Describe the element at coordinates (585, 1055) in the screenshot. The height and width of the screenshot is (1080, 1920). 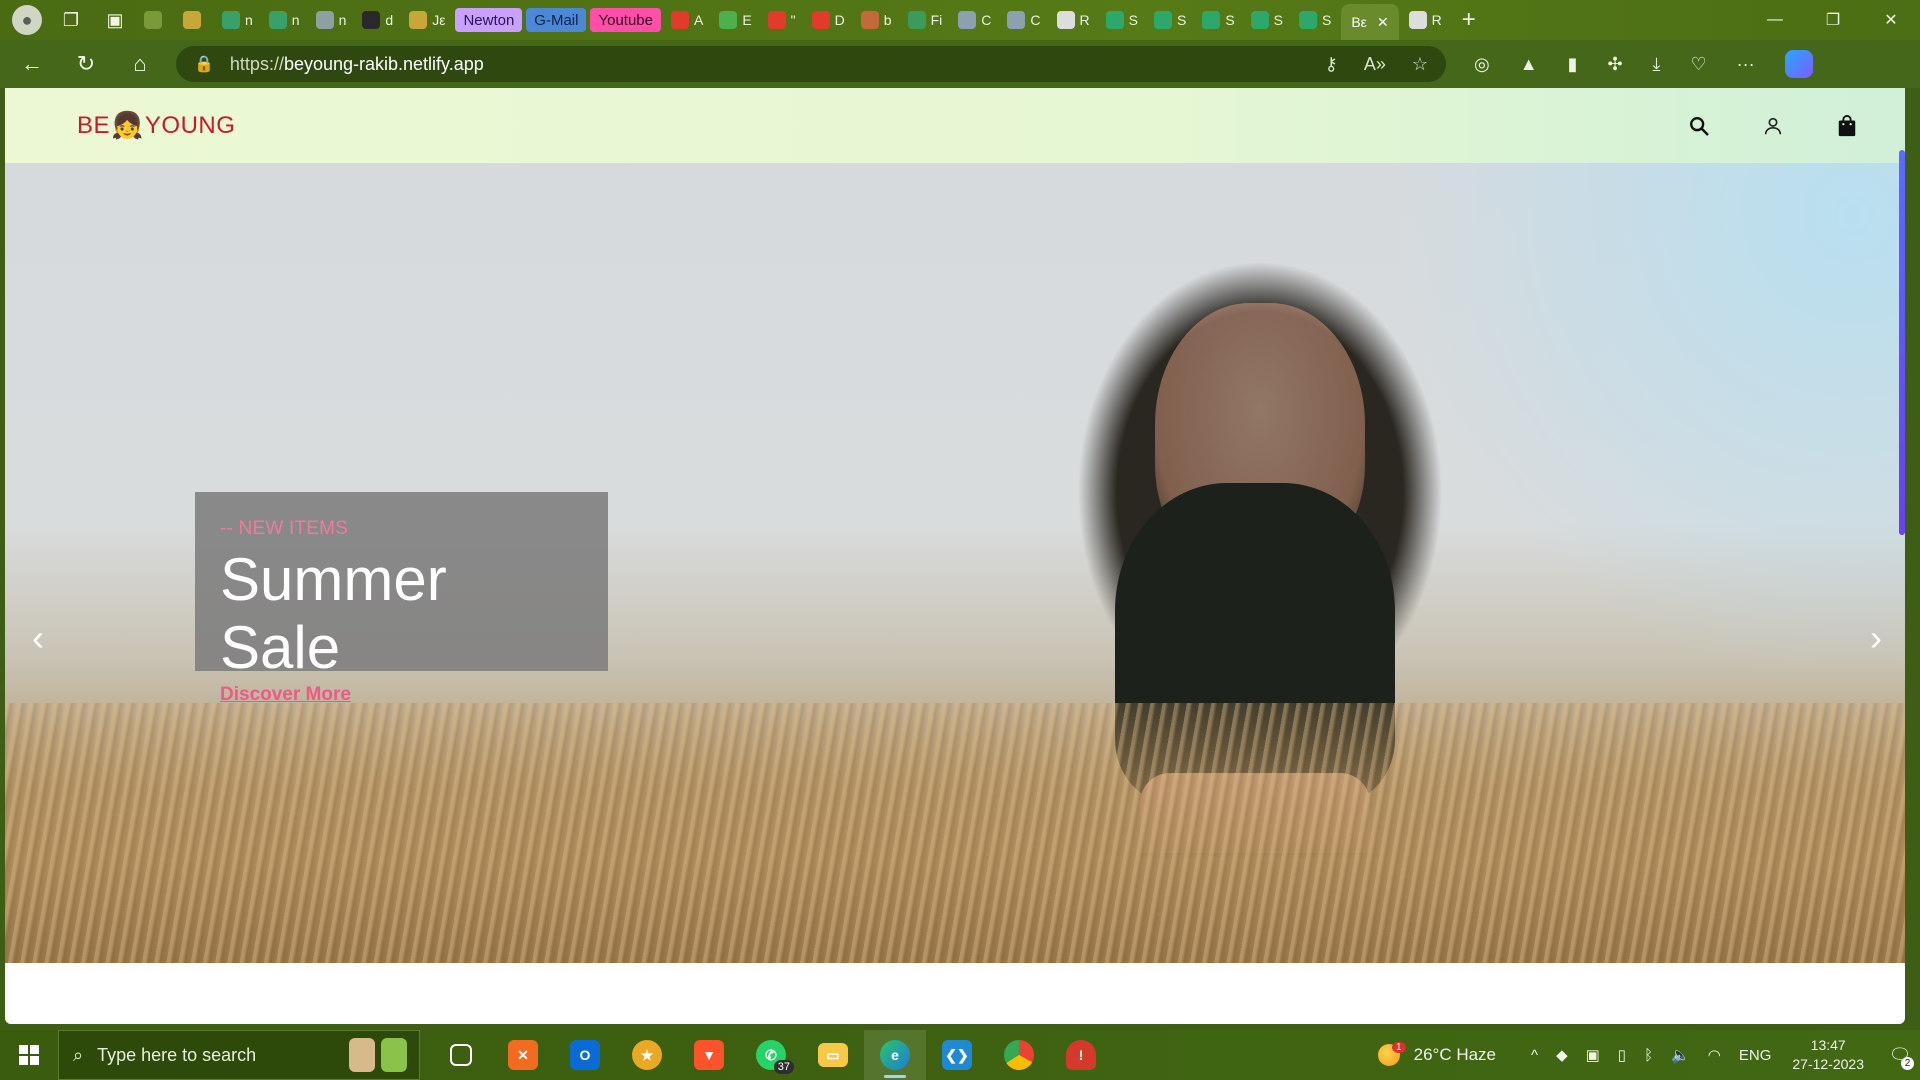
I see `outlook-icon: O` at that location.